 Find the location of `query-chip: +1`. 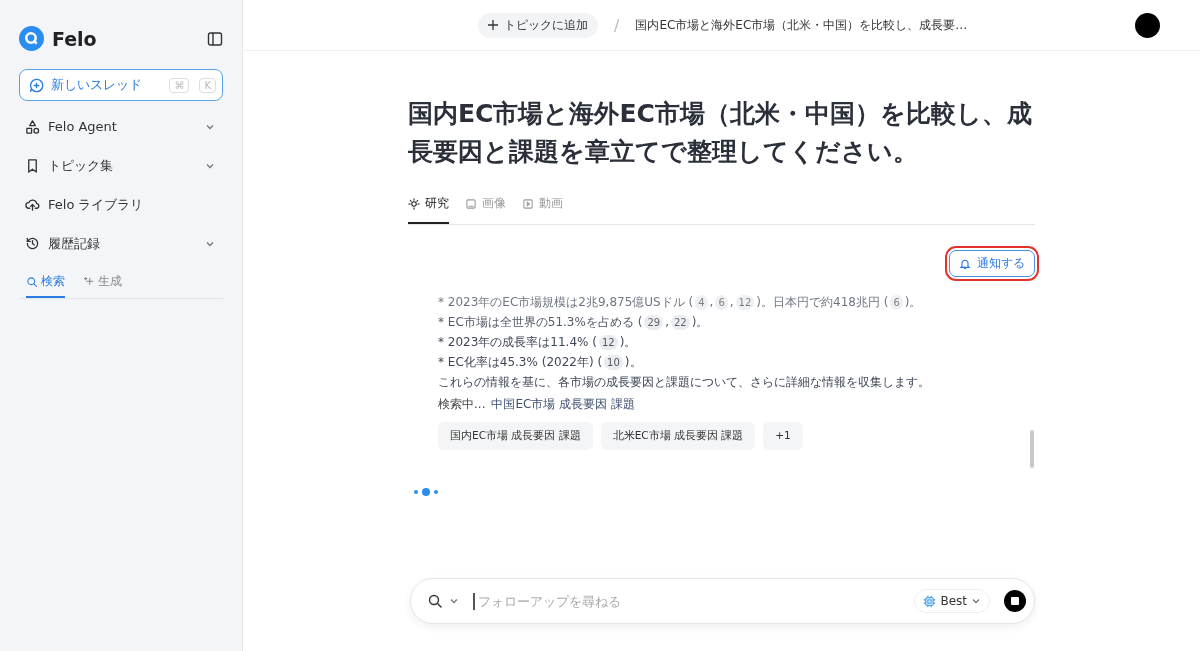

query-chip: +1 is located at coordinates (783, 436).